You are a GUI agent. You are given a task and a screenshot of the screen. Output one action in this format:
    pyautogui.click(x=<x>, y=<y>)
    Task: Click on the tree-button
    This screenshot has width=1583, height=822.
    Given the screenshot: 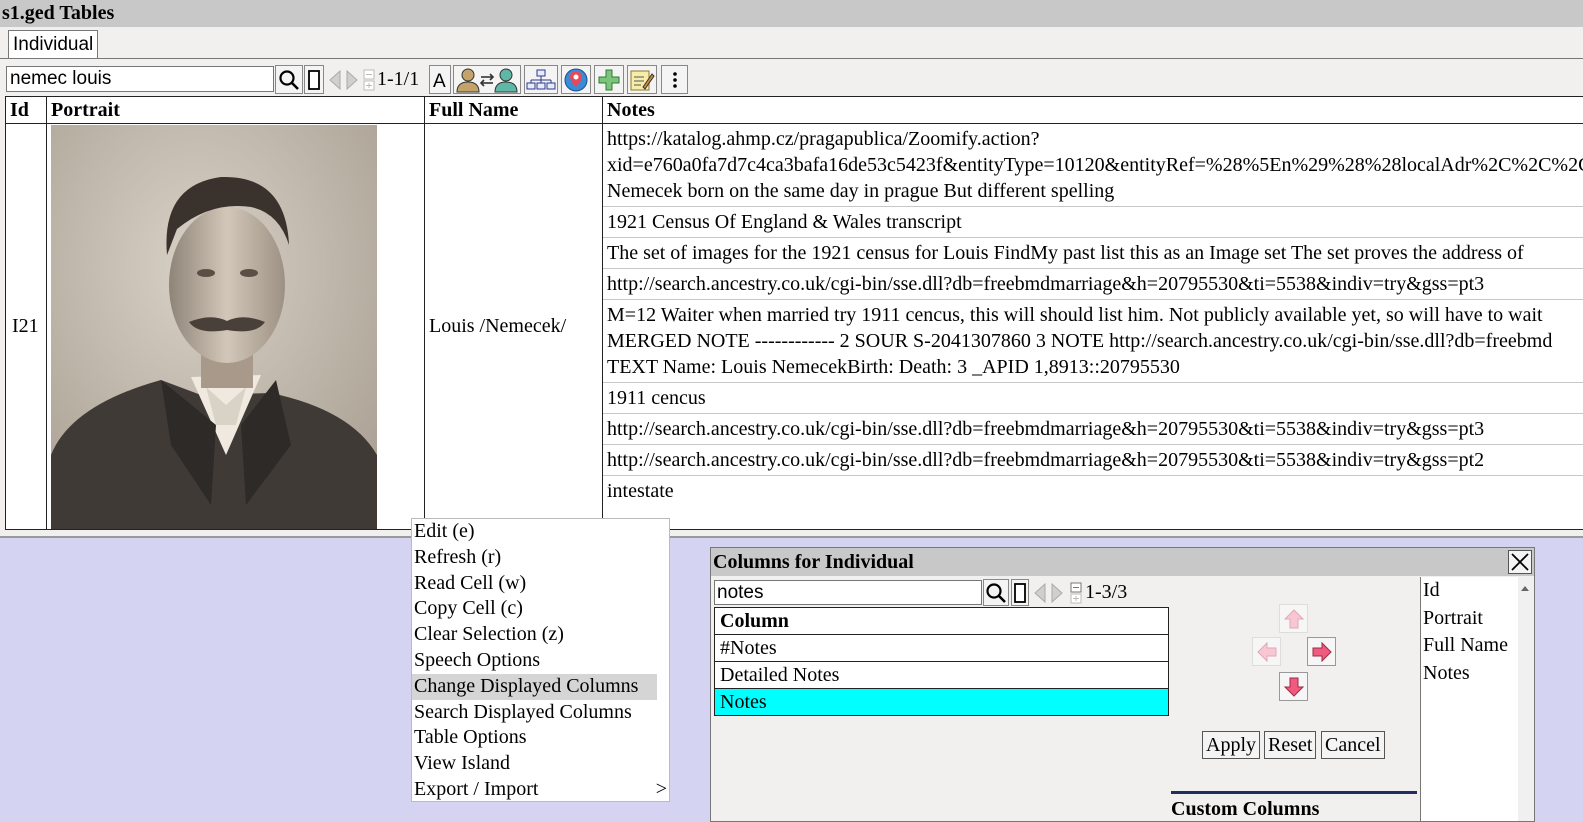 What is the action you would take?
    pyautogui.click(x=541, y=79)
    